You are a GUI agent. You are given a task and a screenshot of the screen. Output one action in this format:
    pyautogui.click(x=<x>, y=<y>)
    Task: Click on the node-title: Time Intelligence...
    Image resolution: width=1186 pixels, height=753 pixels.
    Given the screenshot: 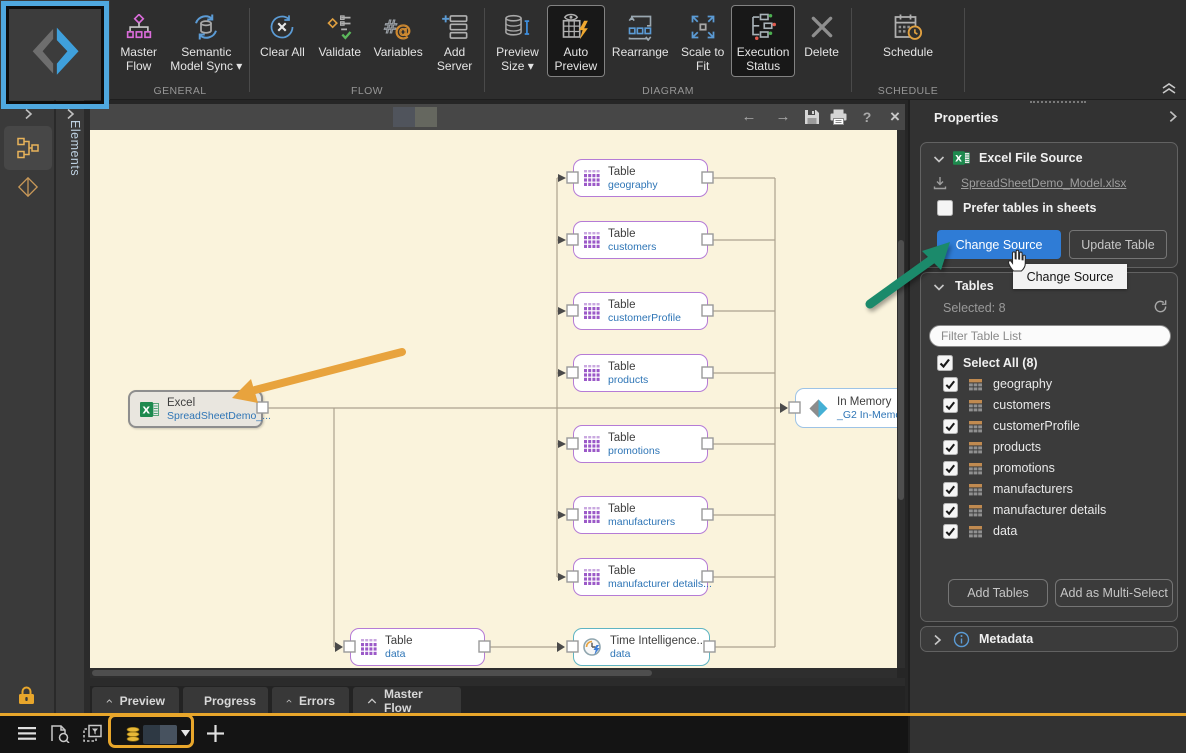 What is the action you would take?
    pyautogui.click(x=658, y=640)
    